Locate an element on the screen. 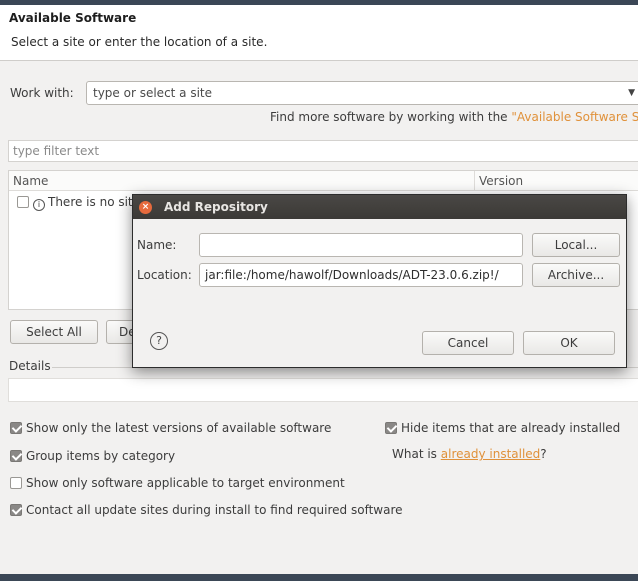  hide-installed-checkbox is located at coordinates (391, 428).